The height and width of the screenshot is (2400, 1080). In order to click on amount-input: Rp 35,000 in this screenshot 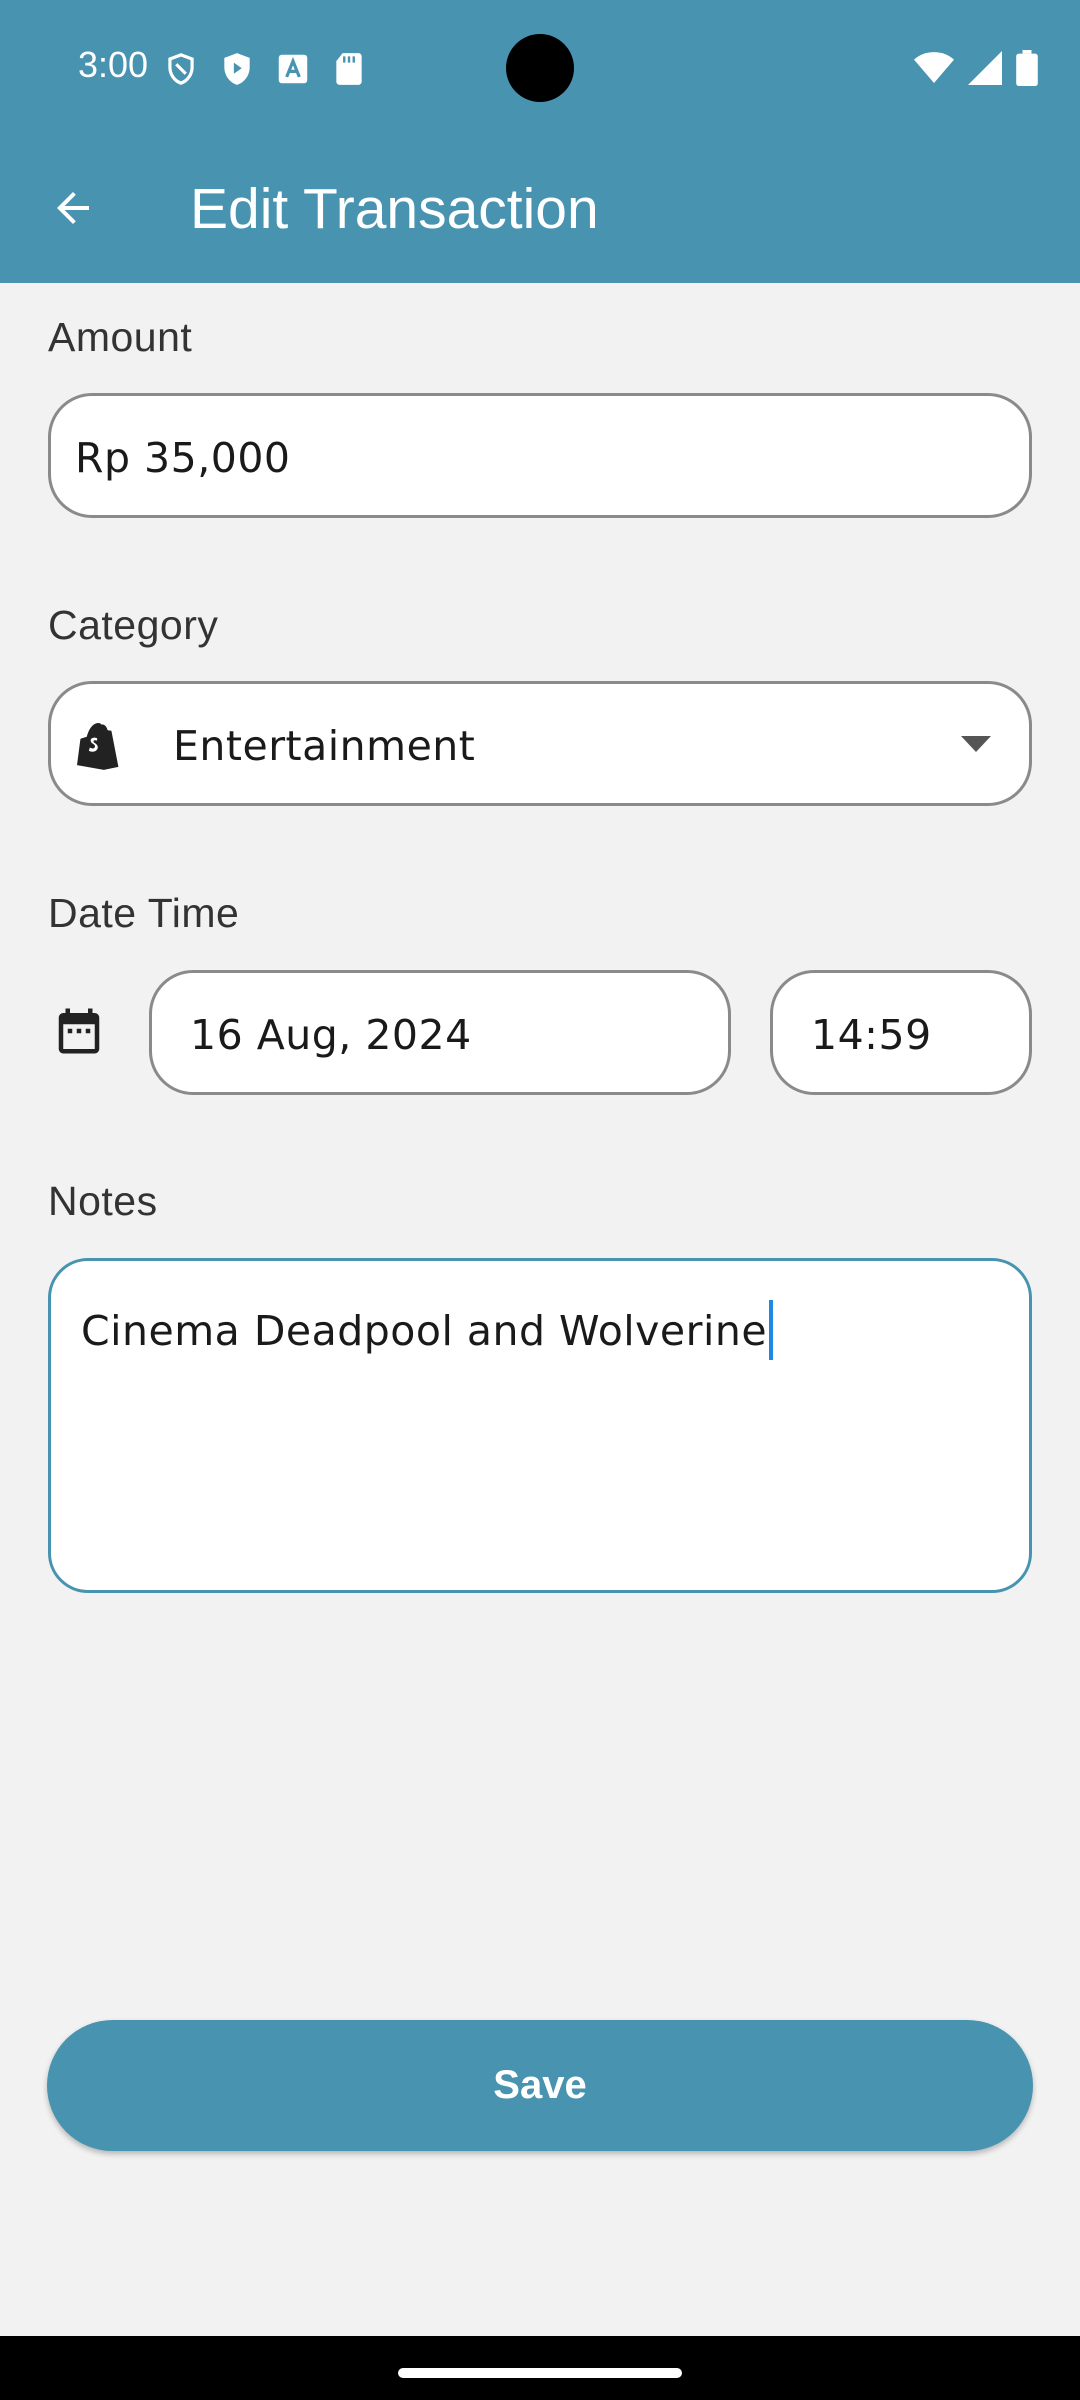, I will do `click(540, 455)`.